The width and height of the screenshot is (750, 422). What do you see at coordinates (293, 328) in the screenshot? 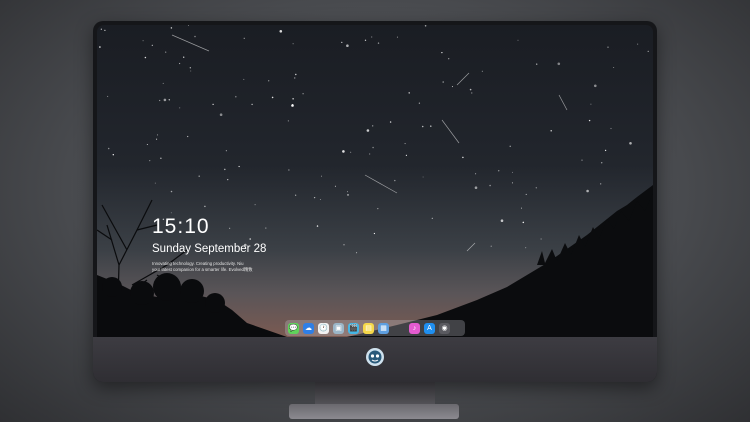
I see `messages-icon: 💬` at bounding box center [293, 328].